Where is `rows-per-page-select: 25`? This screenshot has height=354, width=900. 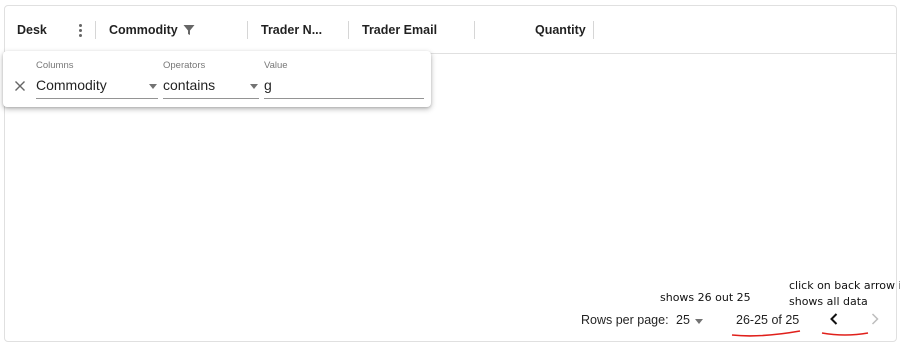
rows-per-page-select: 25 is located at coordinates (683, 320).